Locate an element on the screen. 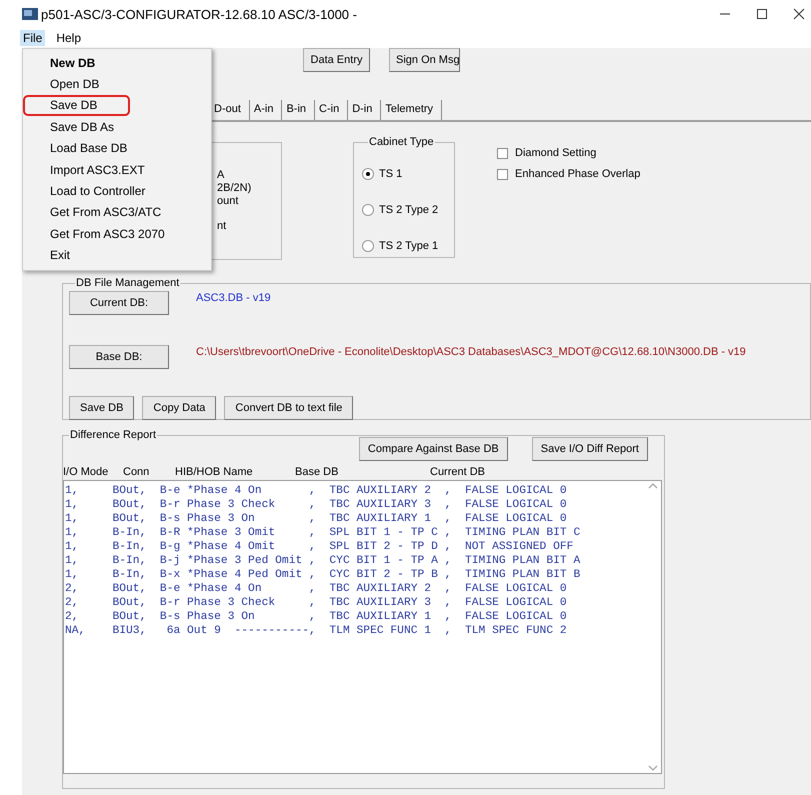  report-row-text: 2, BOut, B-s Phase 3 On , TBC AUXILIARY 1 , FALSE LOGICAL 0 is located at coordinates (316, 617).